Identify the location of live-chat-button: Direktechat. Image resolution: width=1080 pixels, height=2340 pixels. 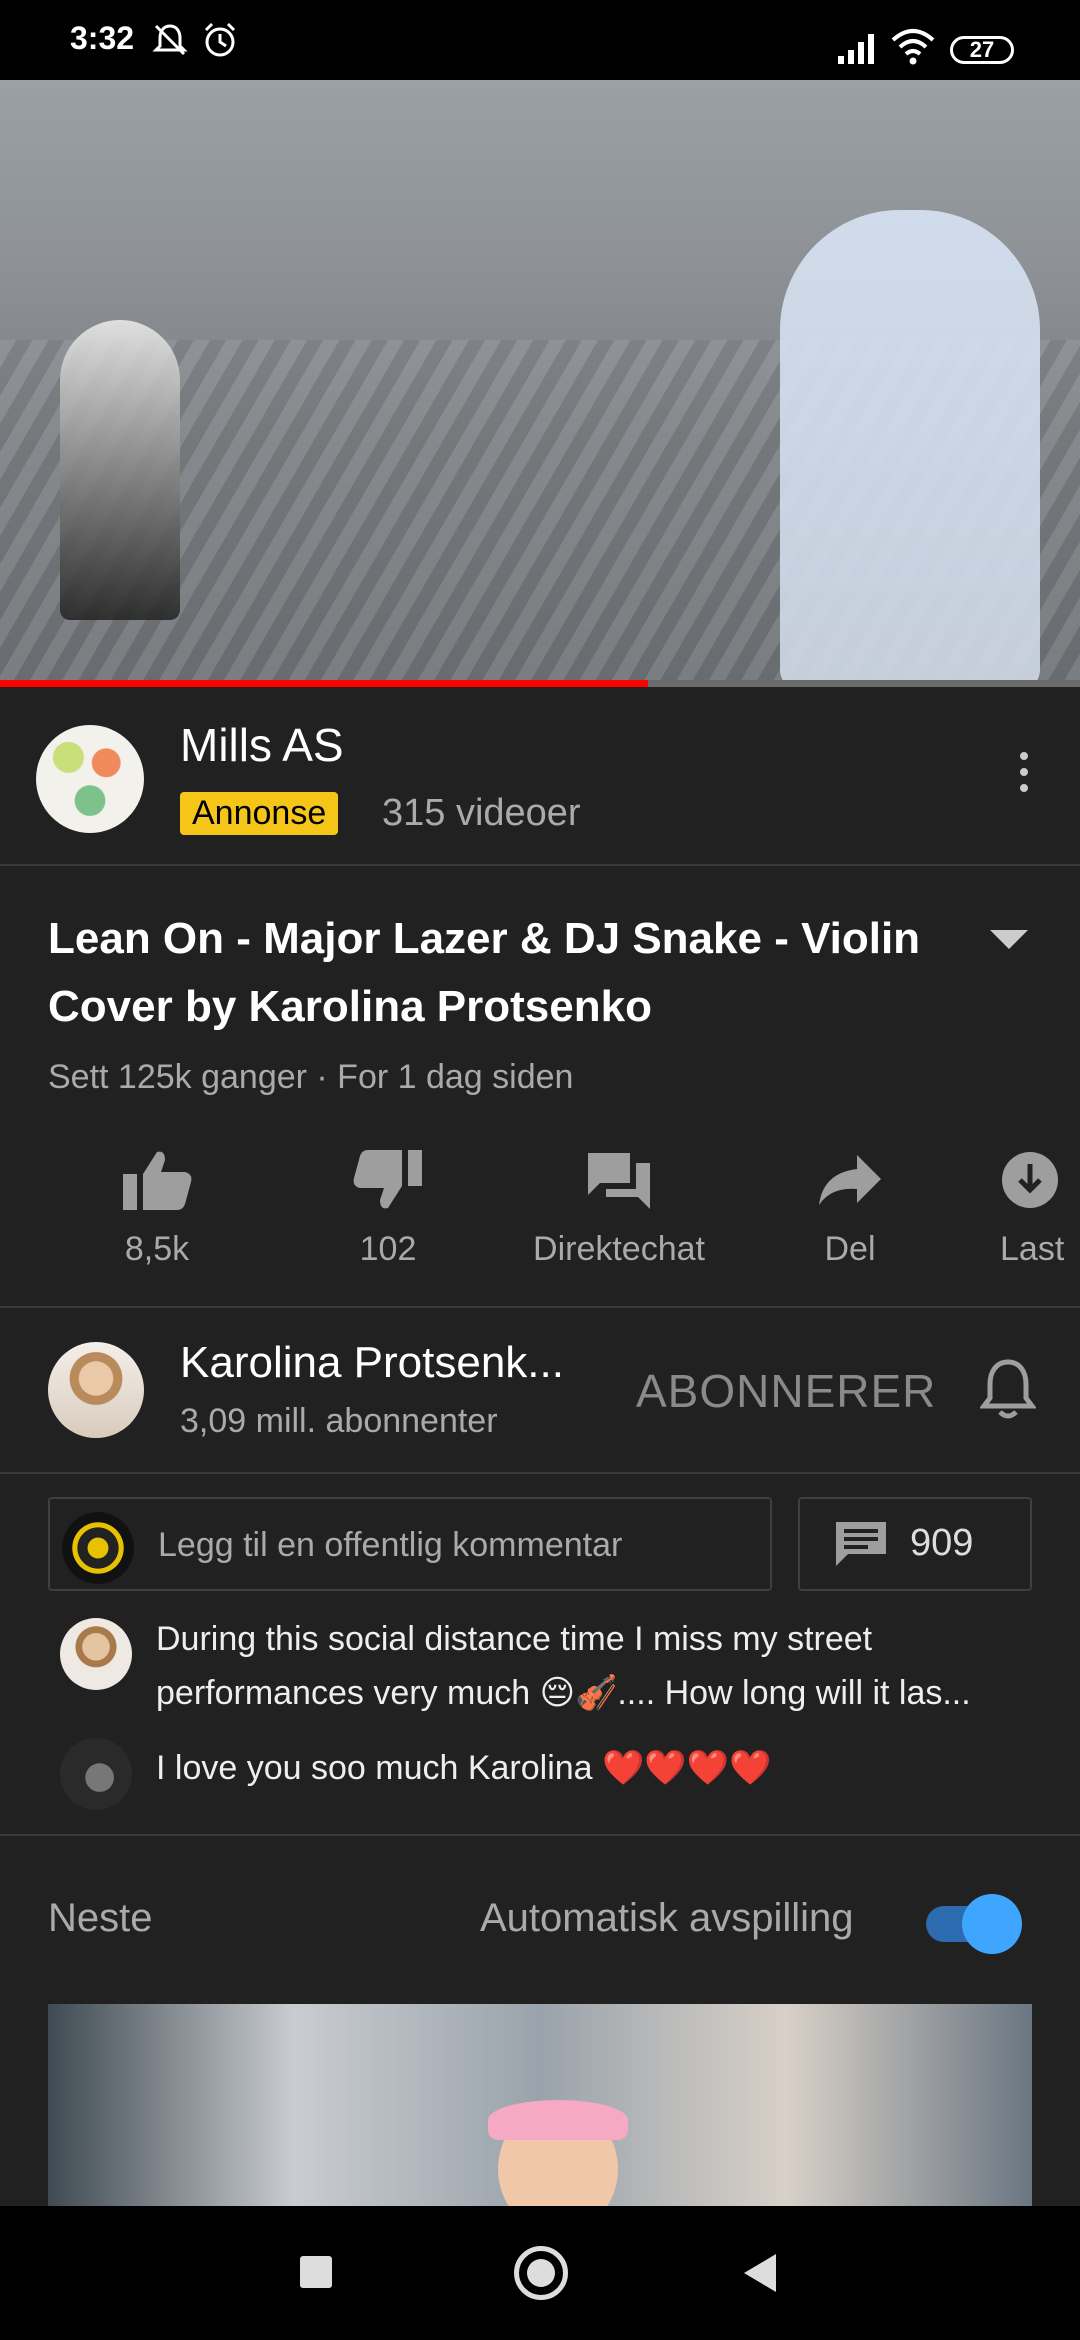
(619, 1204).